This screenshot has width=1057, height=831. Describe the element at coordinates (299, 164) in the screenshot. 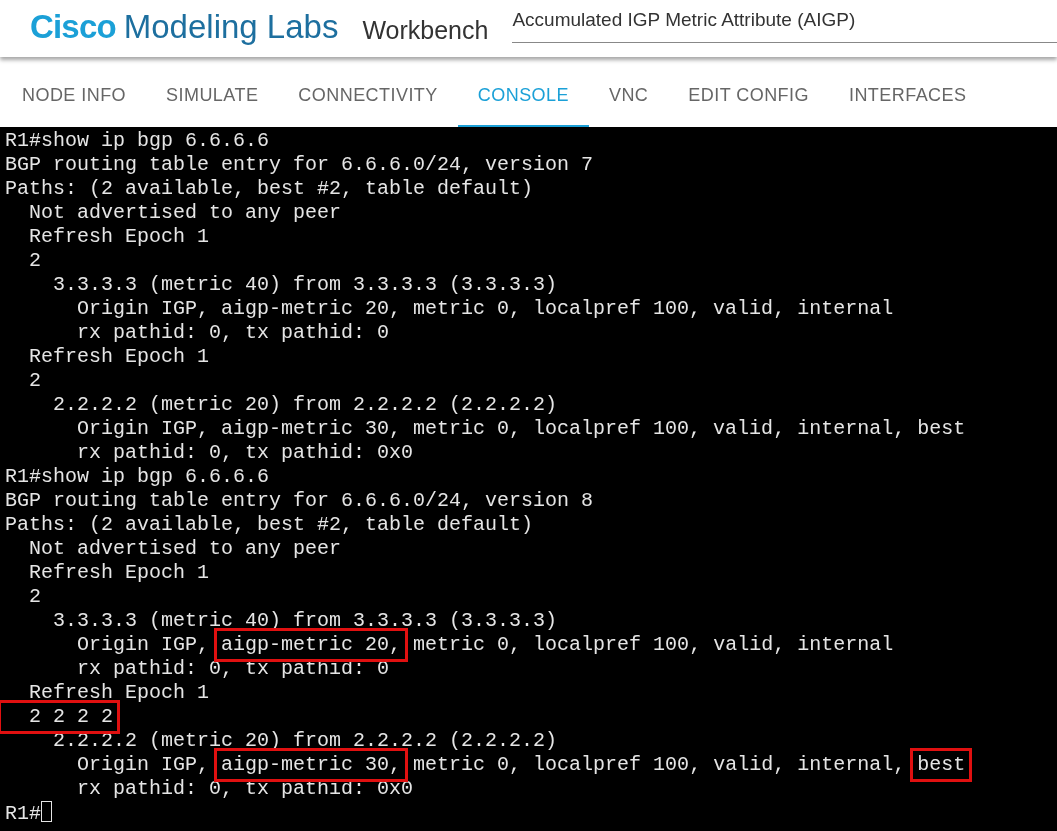

I see `console-text: BGP routing table entry for 6.6.6.0/24, version 7` at that location.